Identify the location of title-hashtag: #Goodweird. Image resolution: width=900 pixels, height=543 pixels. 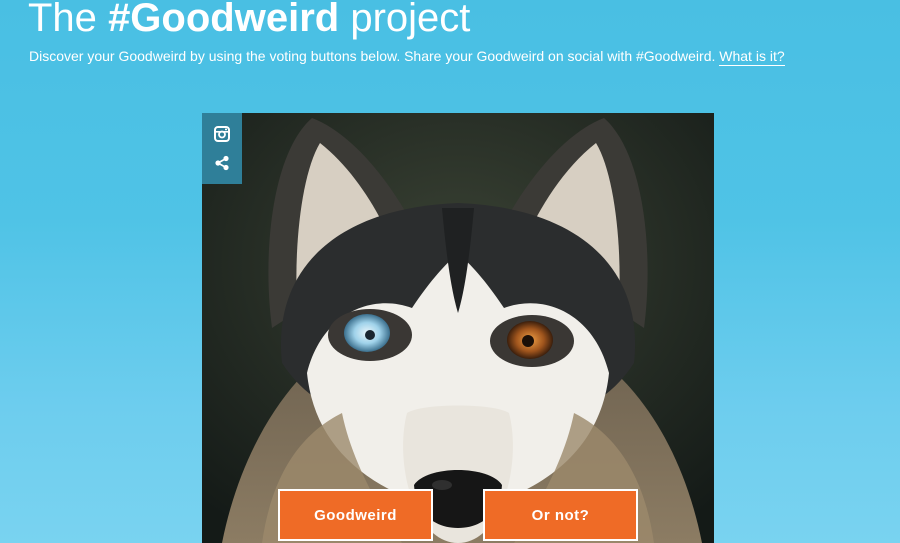
(224, 20).